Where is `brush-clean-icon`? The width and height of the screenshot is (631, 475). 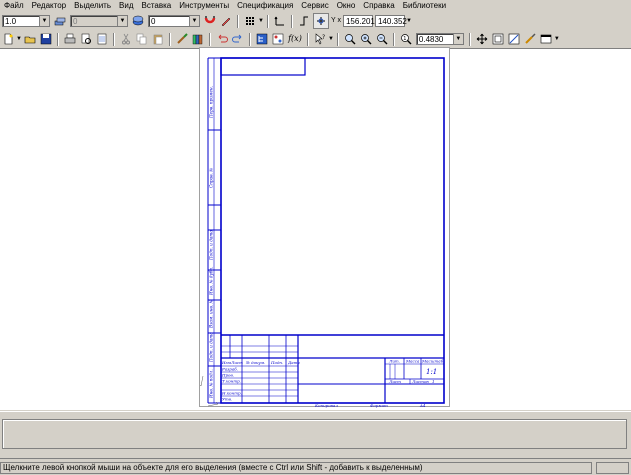
brush-clean-icon is located at coordinates (530, 39).